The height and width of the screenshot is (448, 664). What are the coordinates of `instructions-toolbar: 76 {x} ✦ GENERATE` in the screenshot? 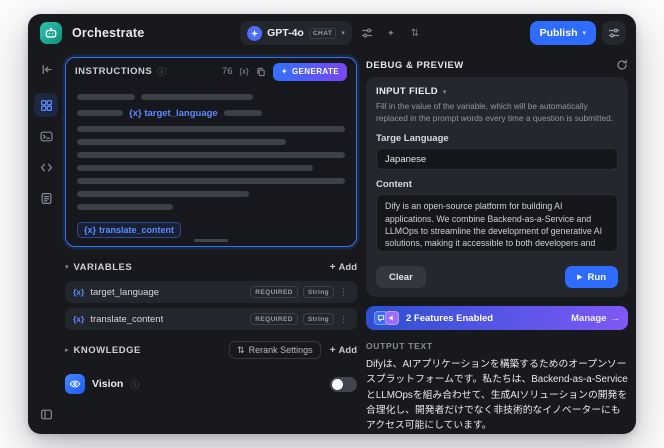 It's located at (284, 71).